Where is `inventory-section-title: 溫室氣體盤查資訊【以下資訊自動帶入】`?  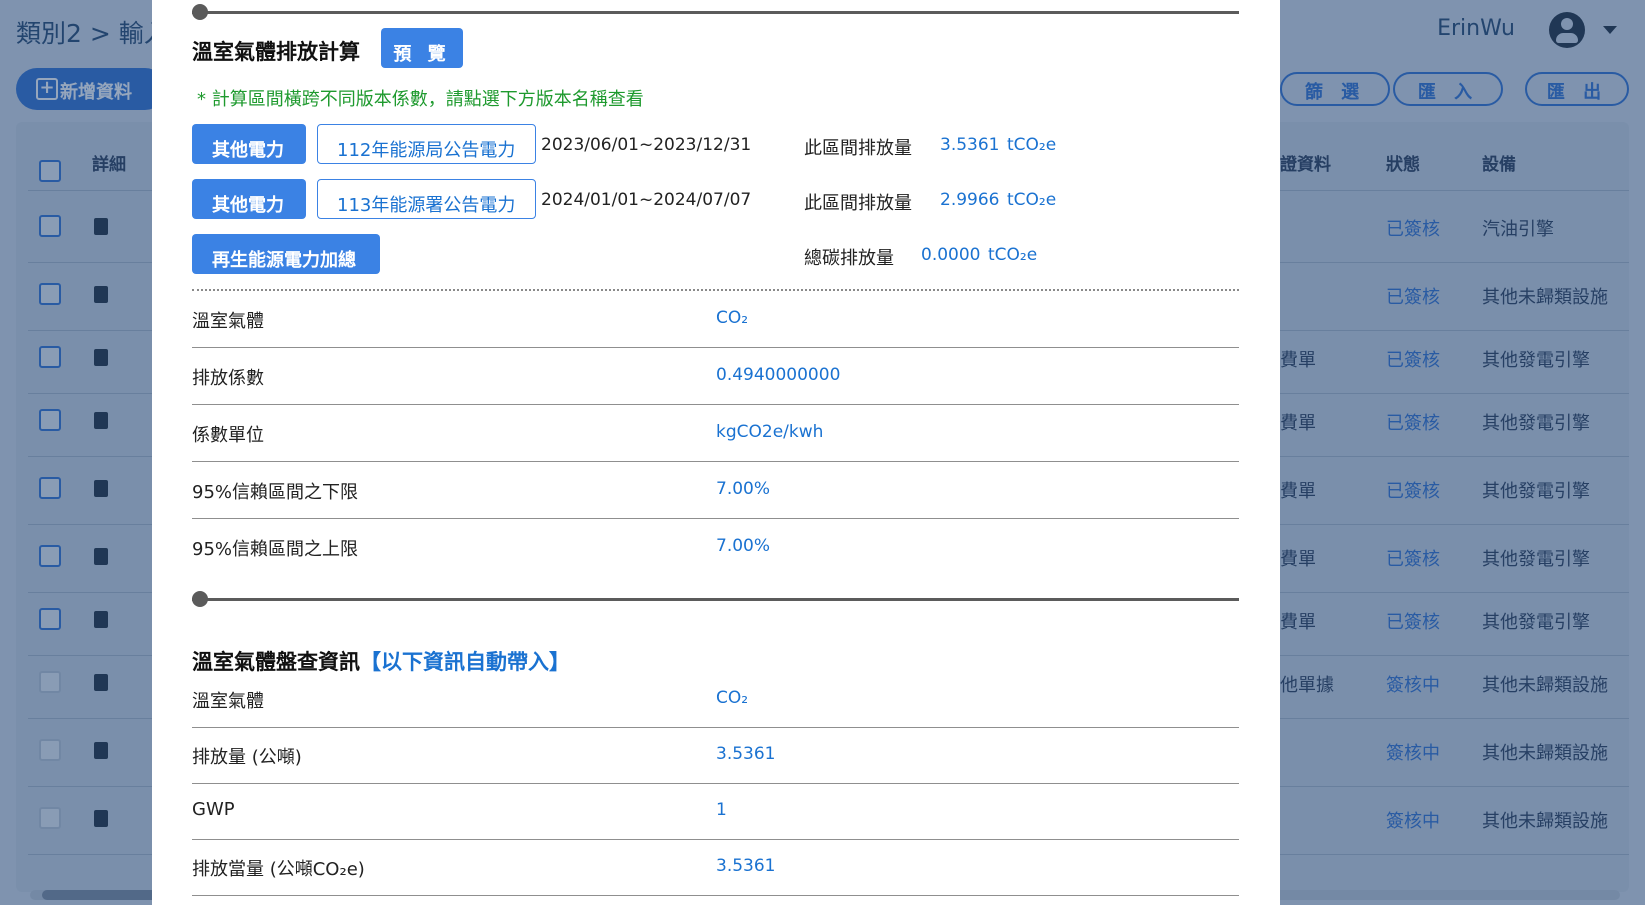
inventory-section-title: 溫室氣體盤查資訊【以下資訊自動帶入】 is located at coordinates (381, 661).